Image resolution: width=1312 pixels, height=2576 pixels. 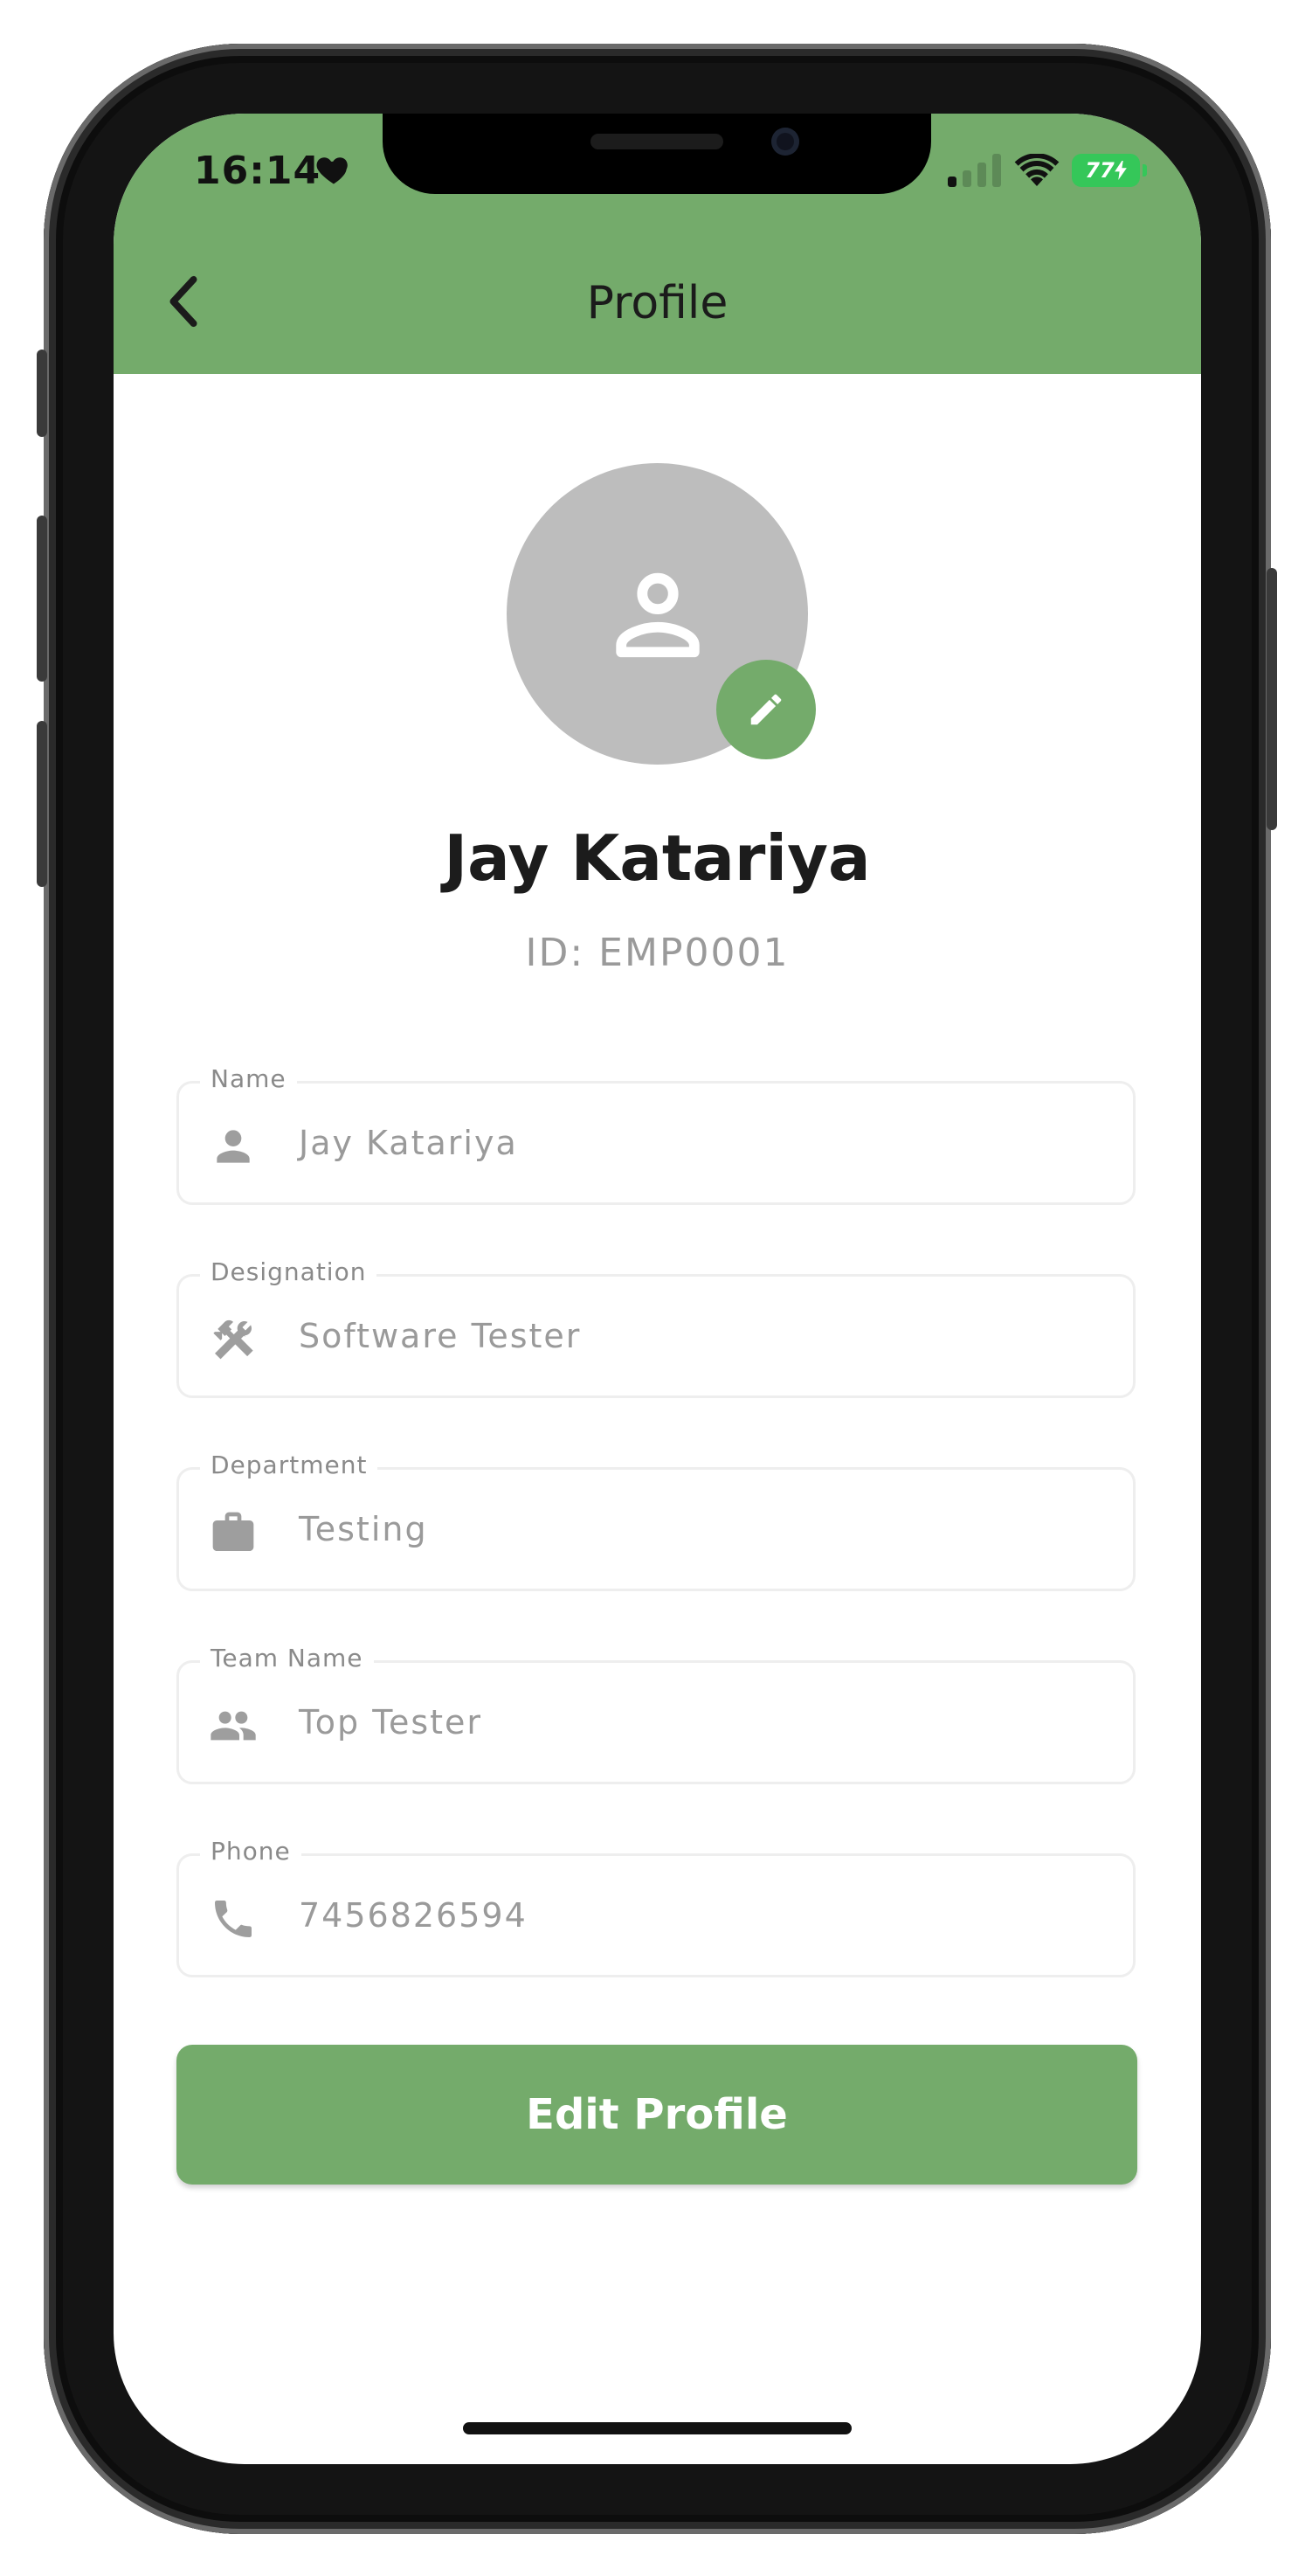 I want to click on name-field: Name Jay Katariya, so click(x=656, y=1134).